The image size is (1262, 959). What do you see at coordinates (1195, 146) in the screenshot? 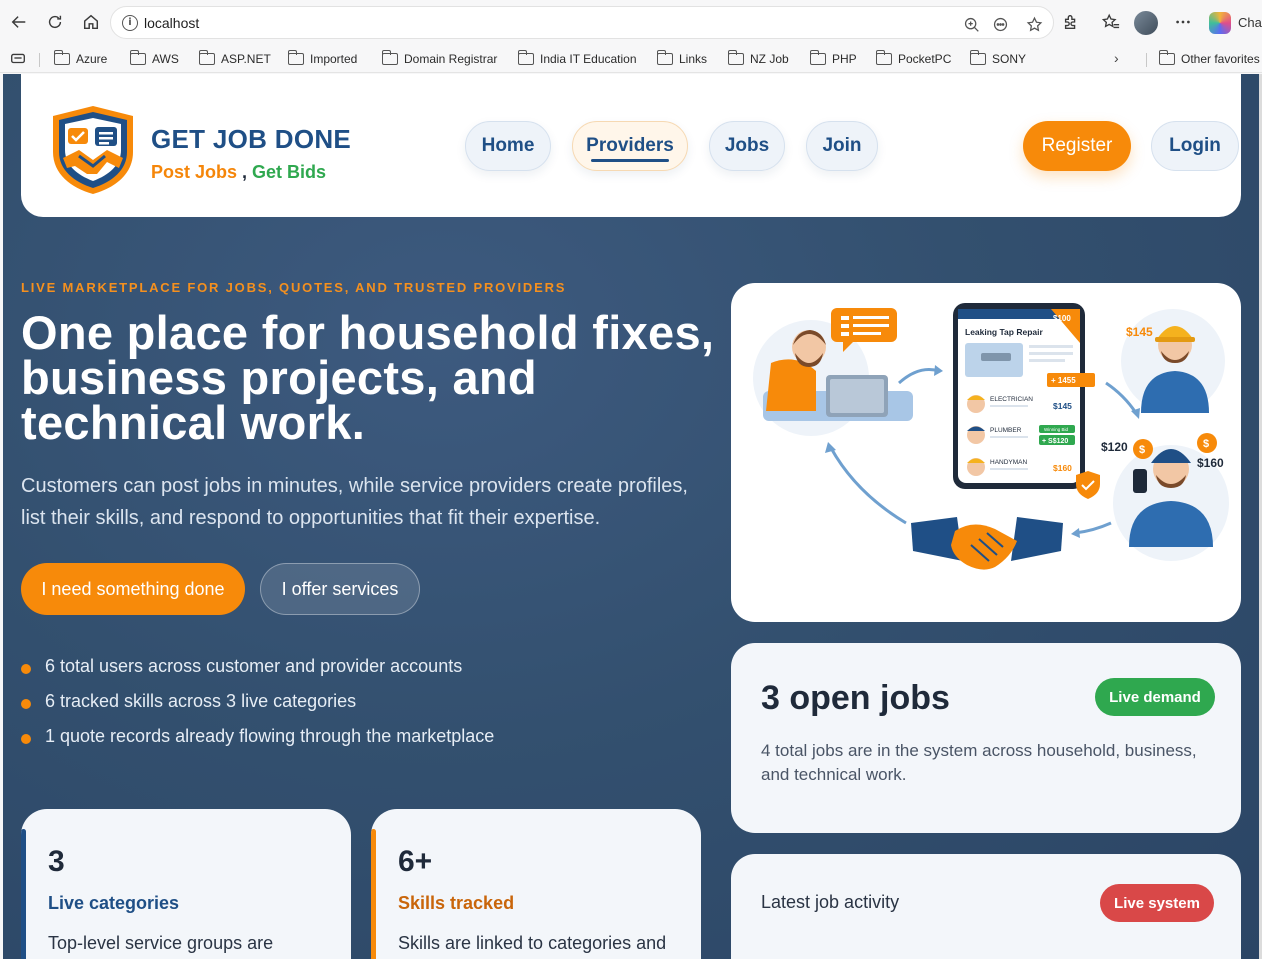
I see `login-button: Login` at bounding box center [1195, 146].